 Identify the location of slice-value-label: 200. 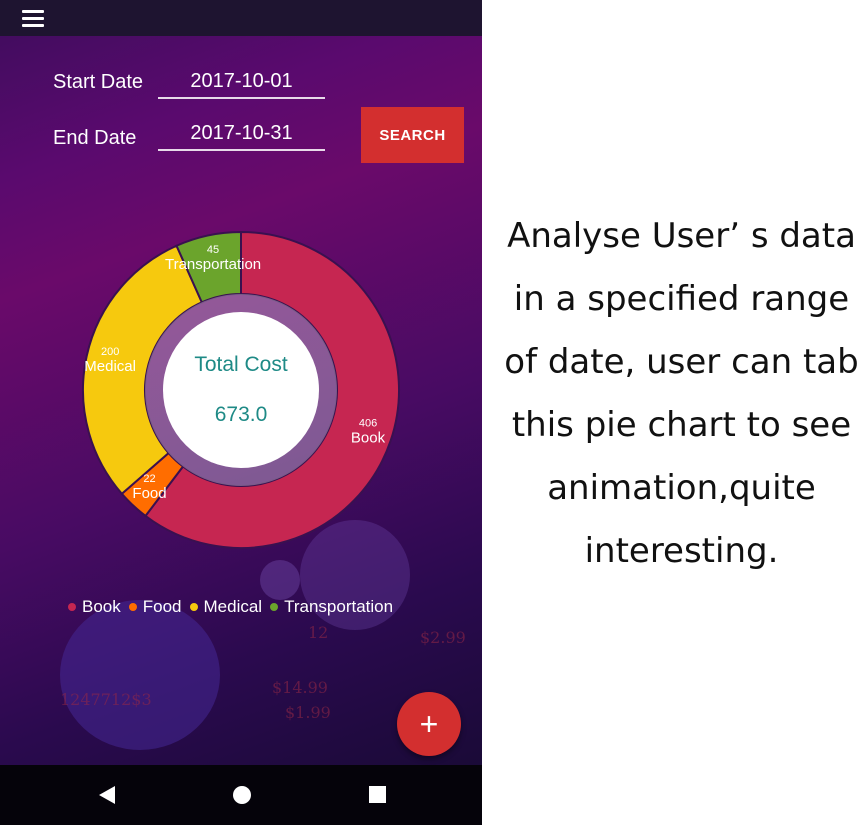
(110, 352).